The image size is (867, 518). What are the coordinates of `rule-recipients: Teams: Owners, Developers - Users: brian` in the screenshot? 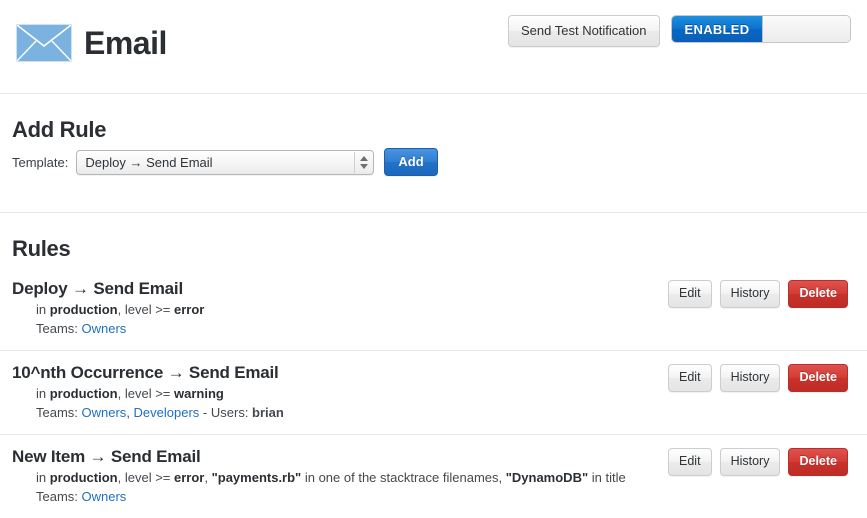 It's located at (160, 412).